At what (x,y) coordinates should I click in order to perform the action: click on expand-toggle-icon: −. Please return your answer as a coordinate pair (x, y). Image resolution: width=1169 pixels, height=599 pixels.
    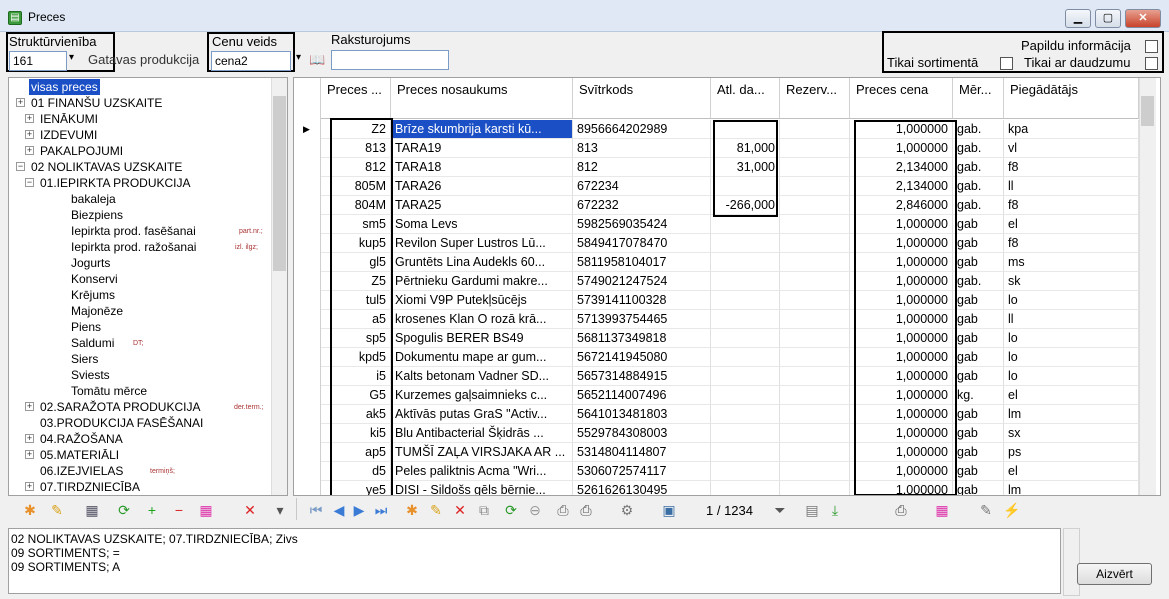
    Looking at the image, I should click on (29, 182).